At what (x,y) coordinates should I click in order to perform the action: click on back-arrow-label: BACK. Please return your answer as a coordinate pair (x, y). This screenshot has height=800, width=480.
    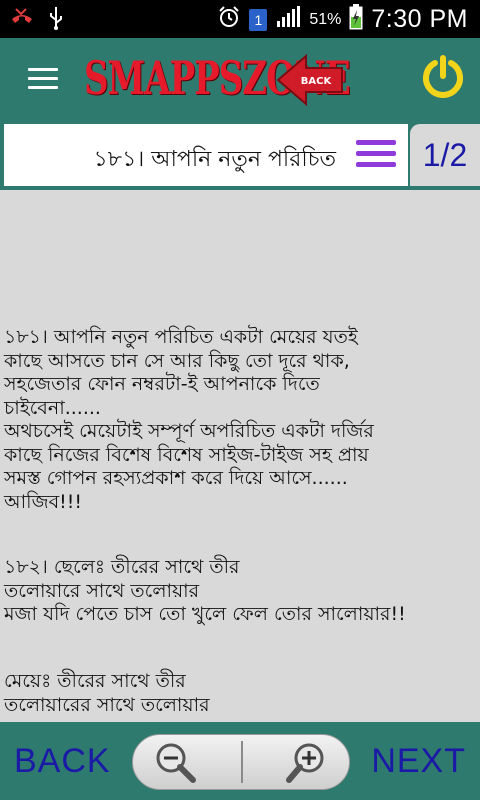
    Looking at the image, I should click on (317, 81).